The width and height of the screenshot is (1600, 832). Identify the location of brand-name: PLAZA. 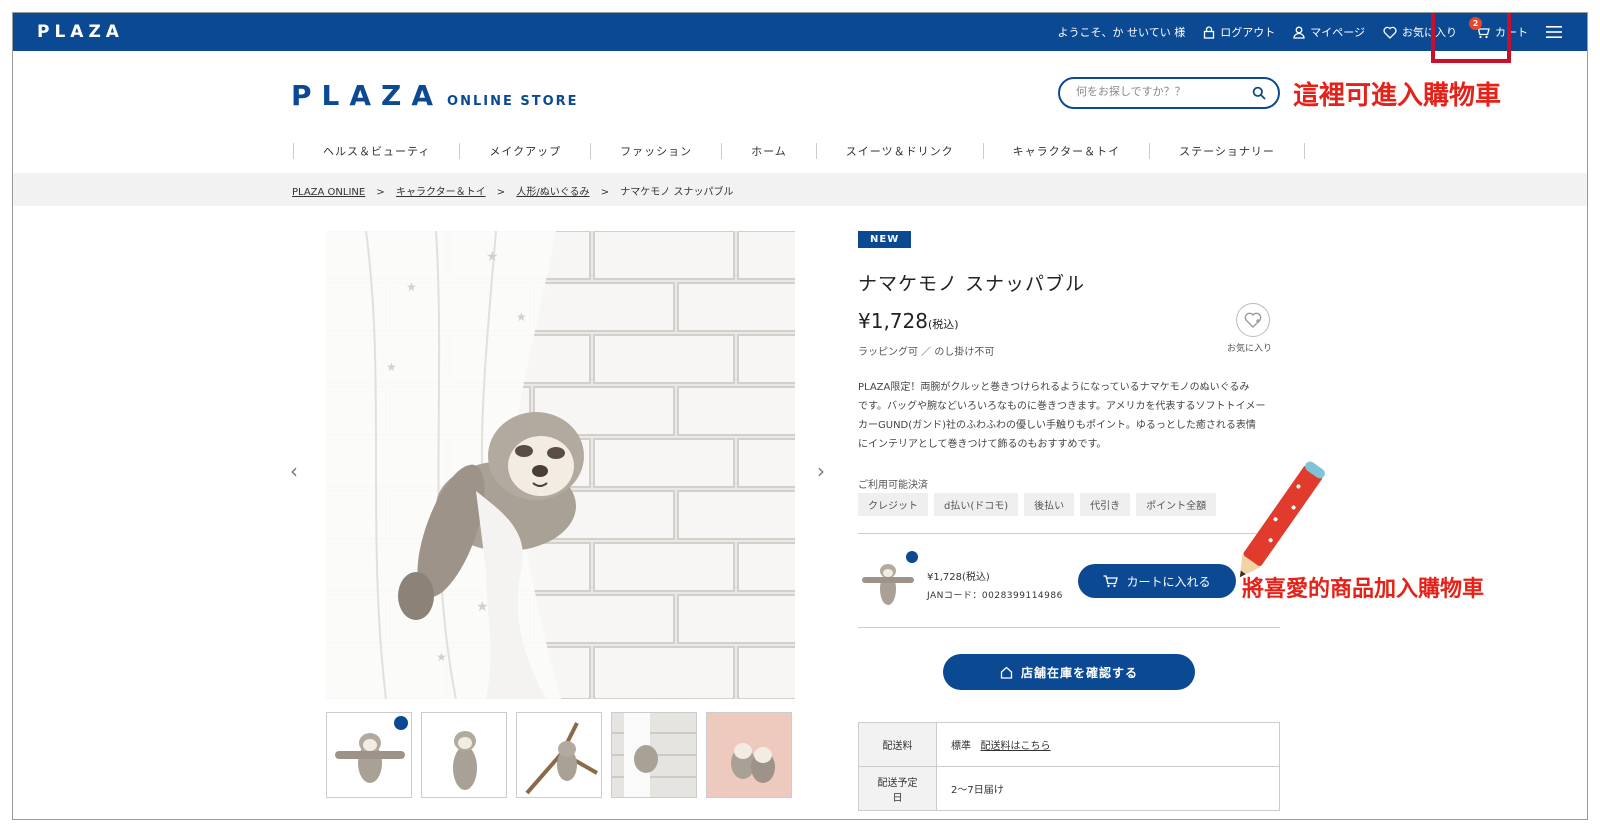
(367, 95).